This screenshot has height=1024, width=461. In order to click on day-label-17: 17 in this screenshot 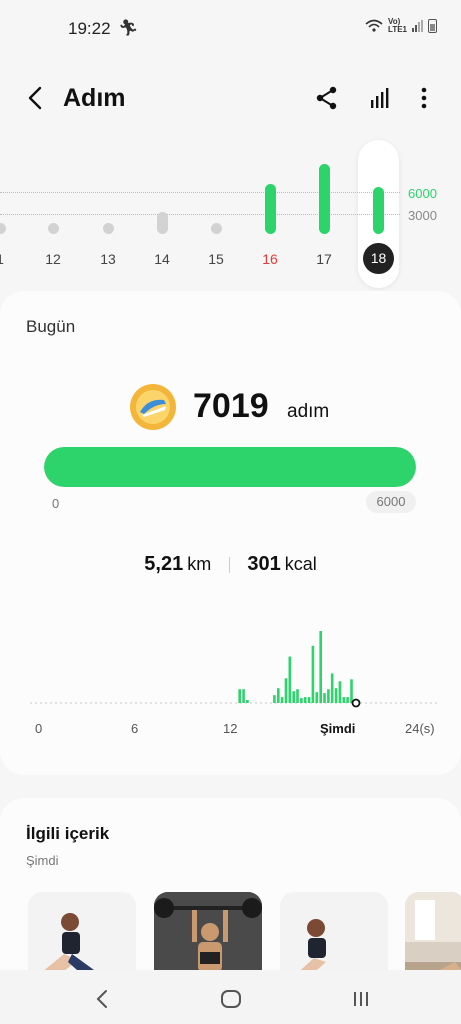, I will do `click(324, 259)`.